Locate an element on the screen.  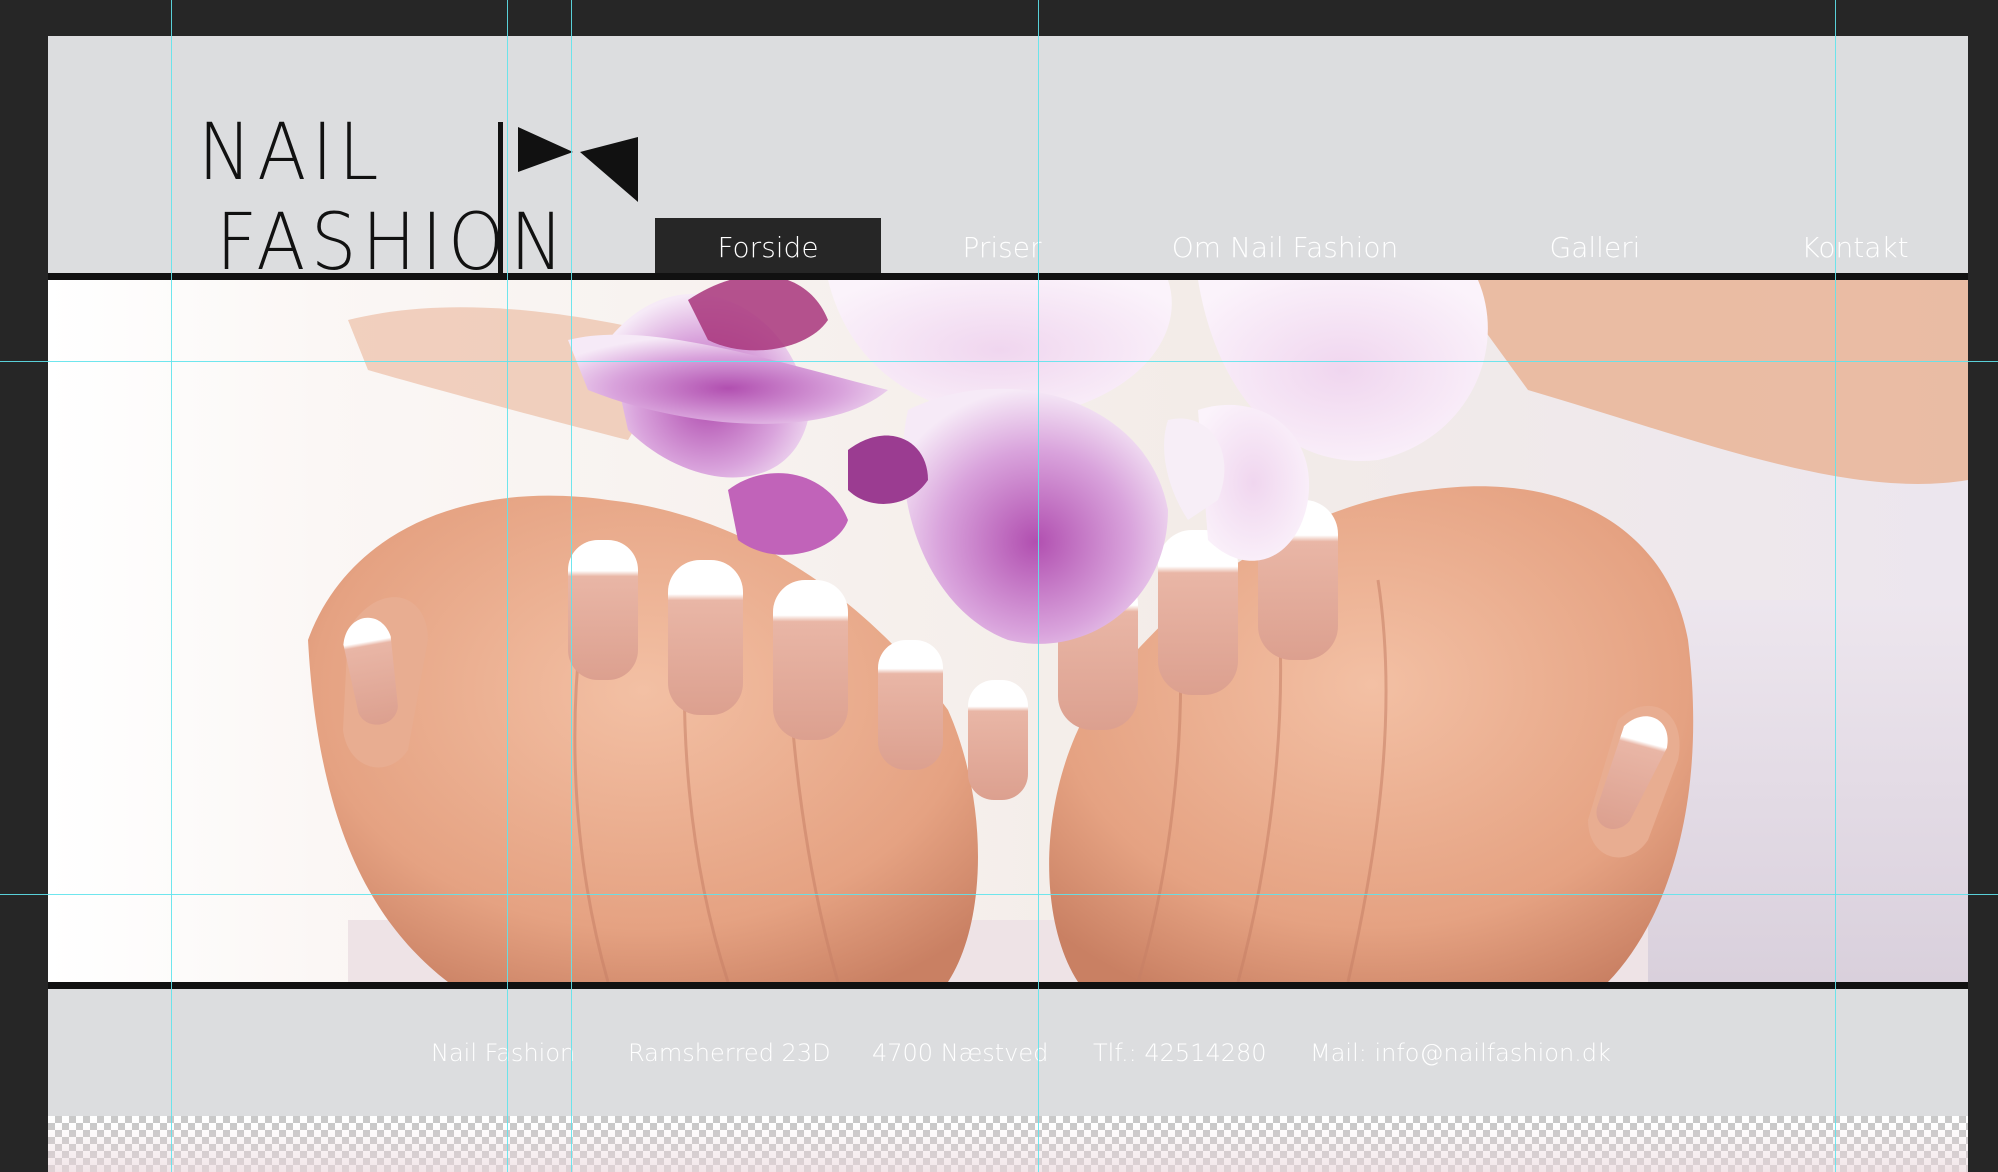
footer-city: 4700 Næstved is located at coordinates (960, 1053).